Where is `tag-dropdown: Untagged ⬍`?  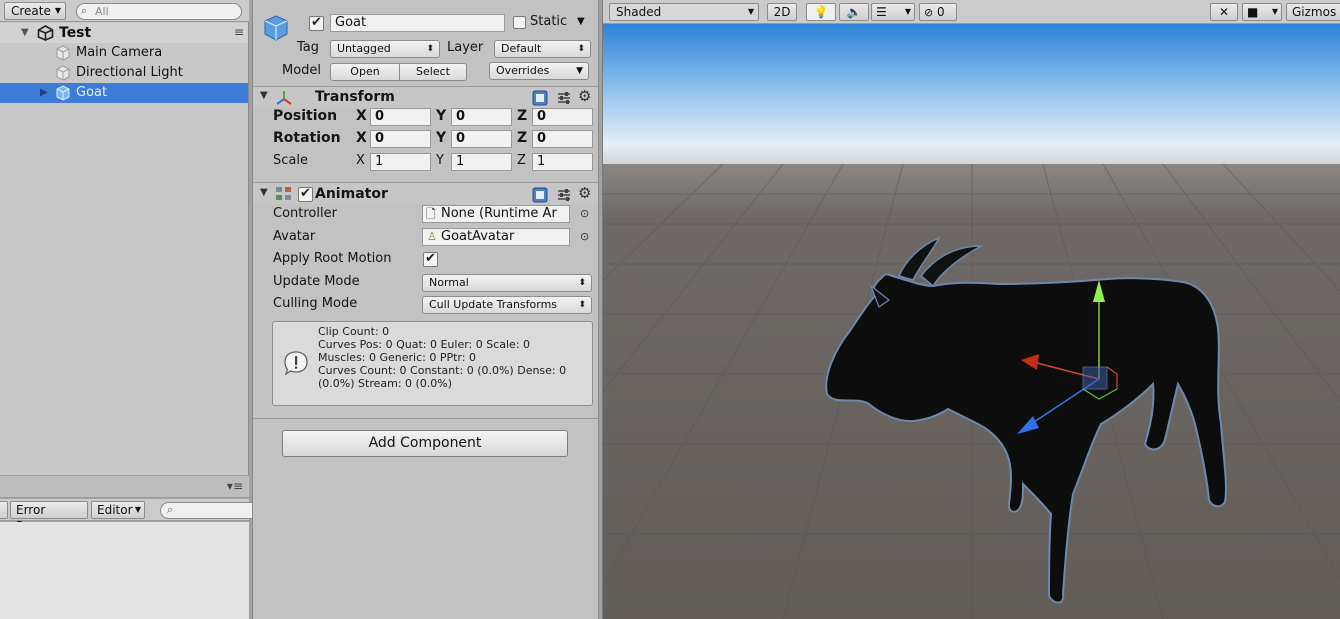 tag-dropdown: Untagged ⬍ is located at coordinates (385, 49).